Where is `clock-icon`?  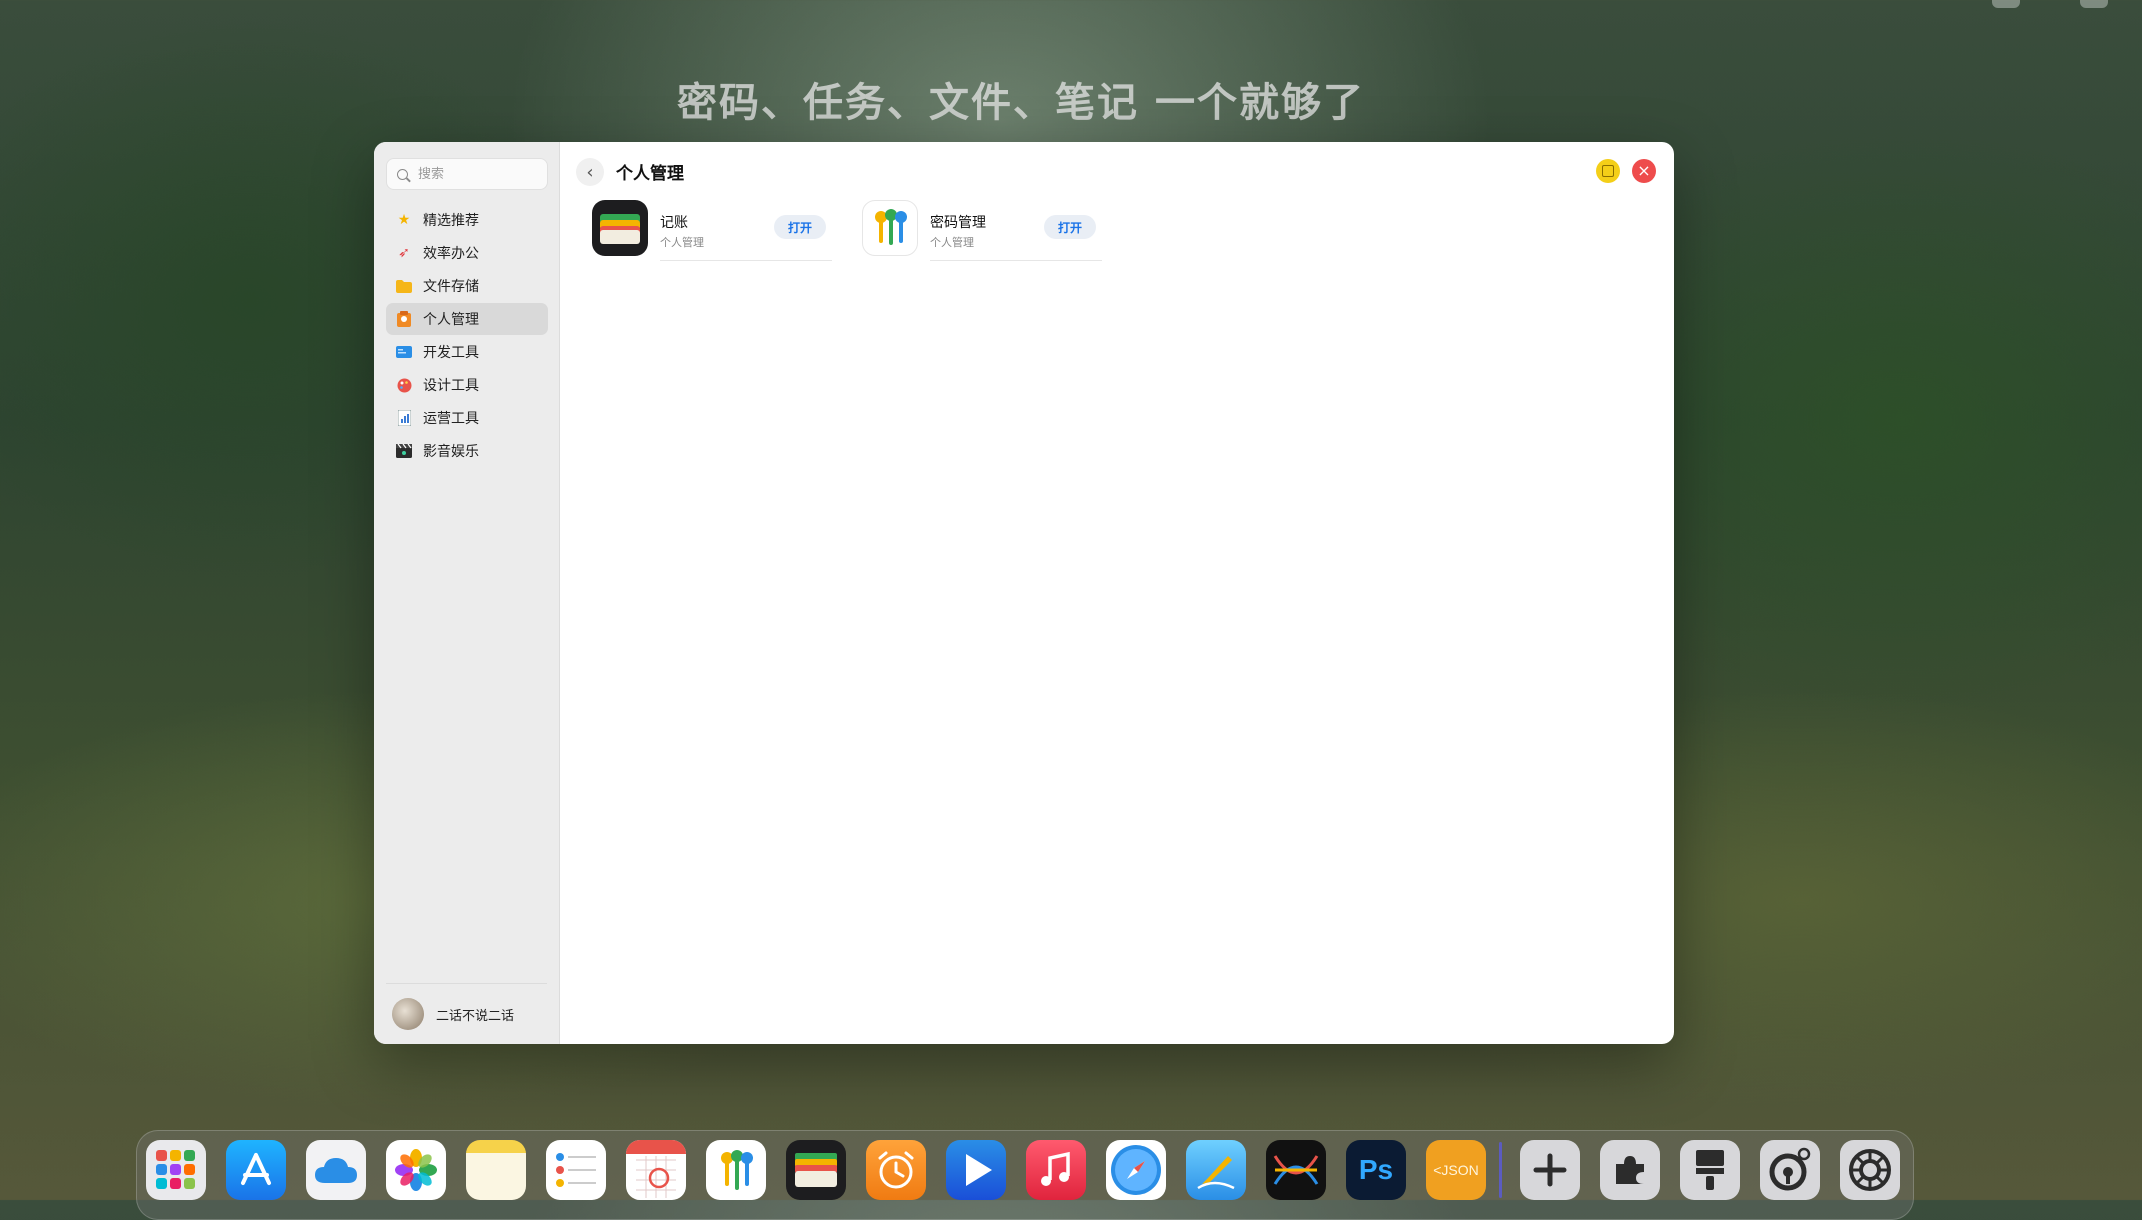 clock-icon is located at coordinates (896, 1170).